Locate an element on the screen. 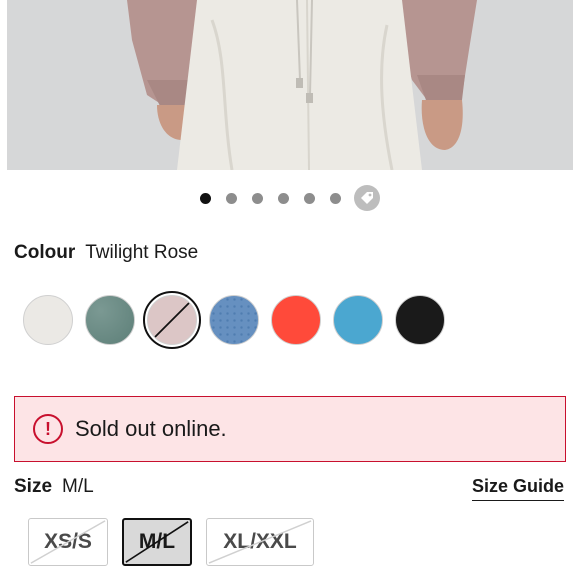 Image resolution: width=580 pixels, height=580 pixels. size-guide-link: Size Guide is located at coordinates (517, 488).